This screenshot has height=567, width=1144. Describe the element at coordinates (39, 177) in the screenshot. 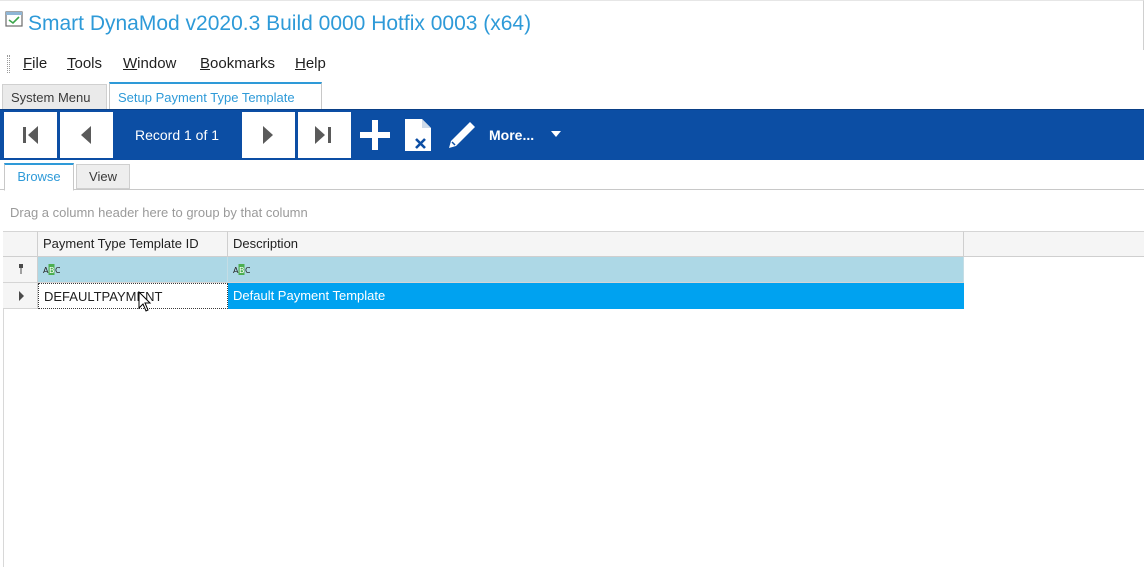

I see `tab-browse: Browse` at that location.